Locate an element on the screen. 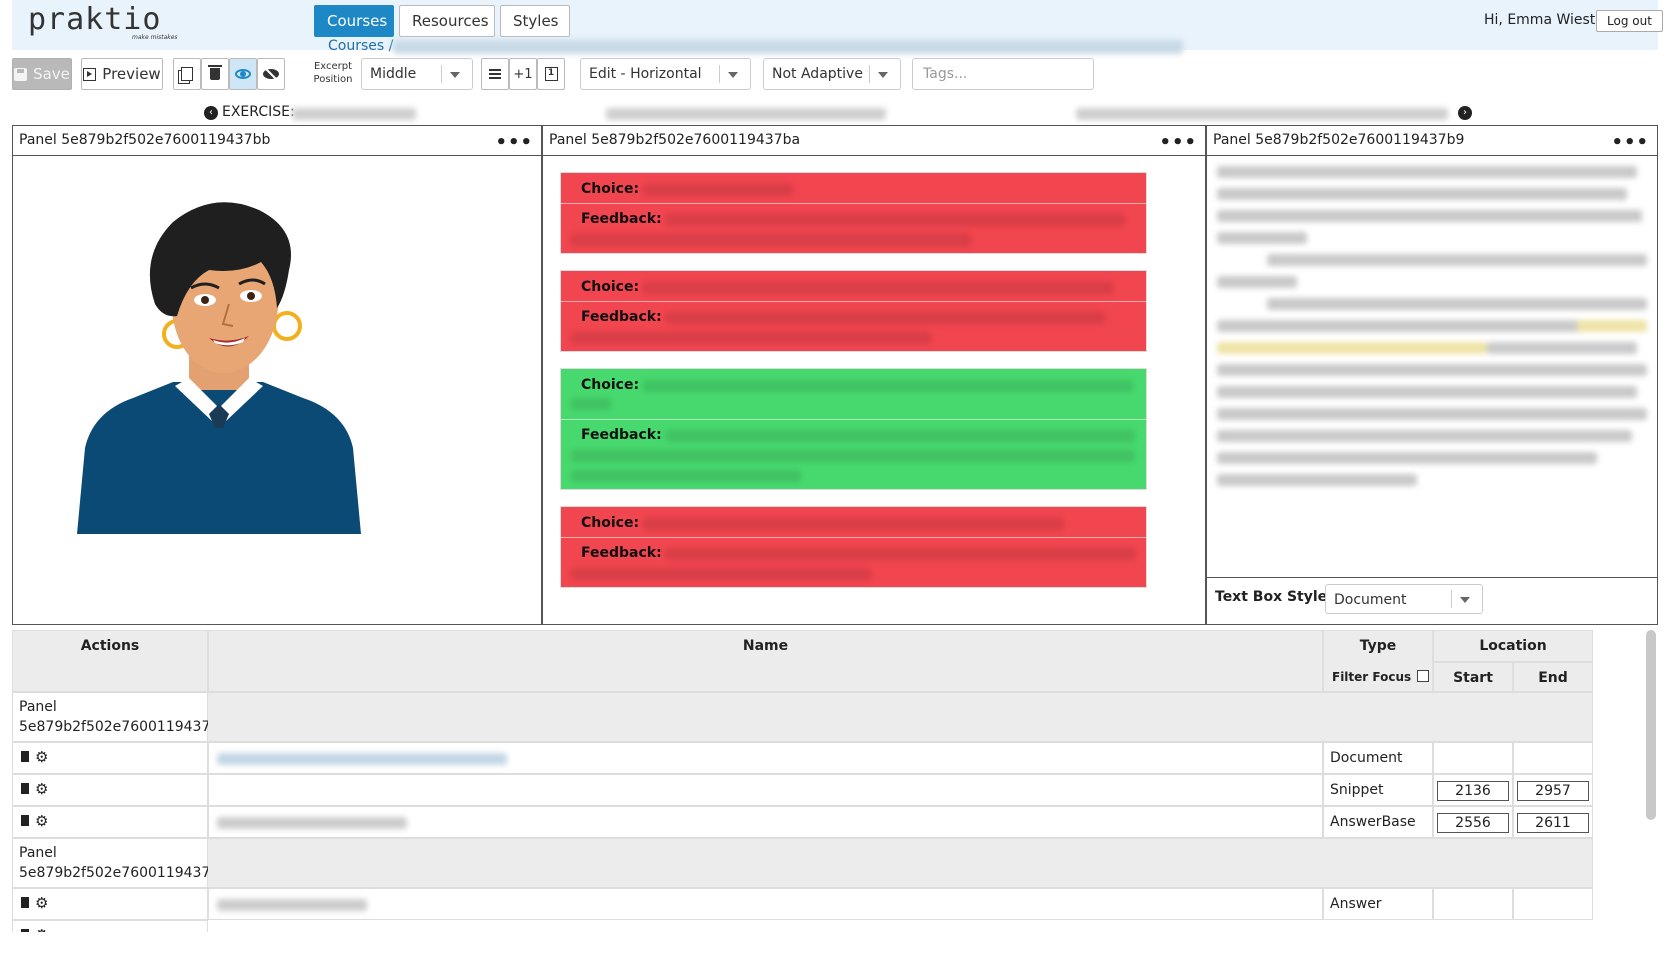 The image size is (1670, 968). row-type: AnswerBase is located at coordinates (1378, 822).